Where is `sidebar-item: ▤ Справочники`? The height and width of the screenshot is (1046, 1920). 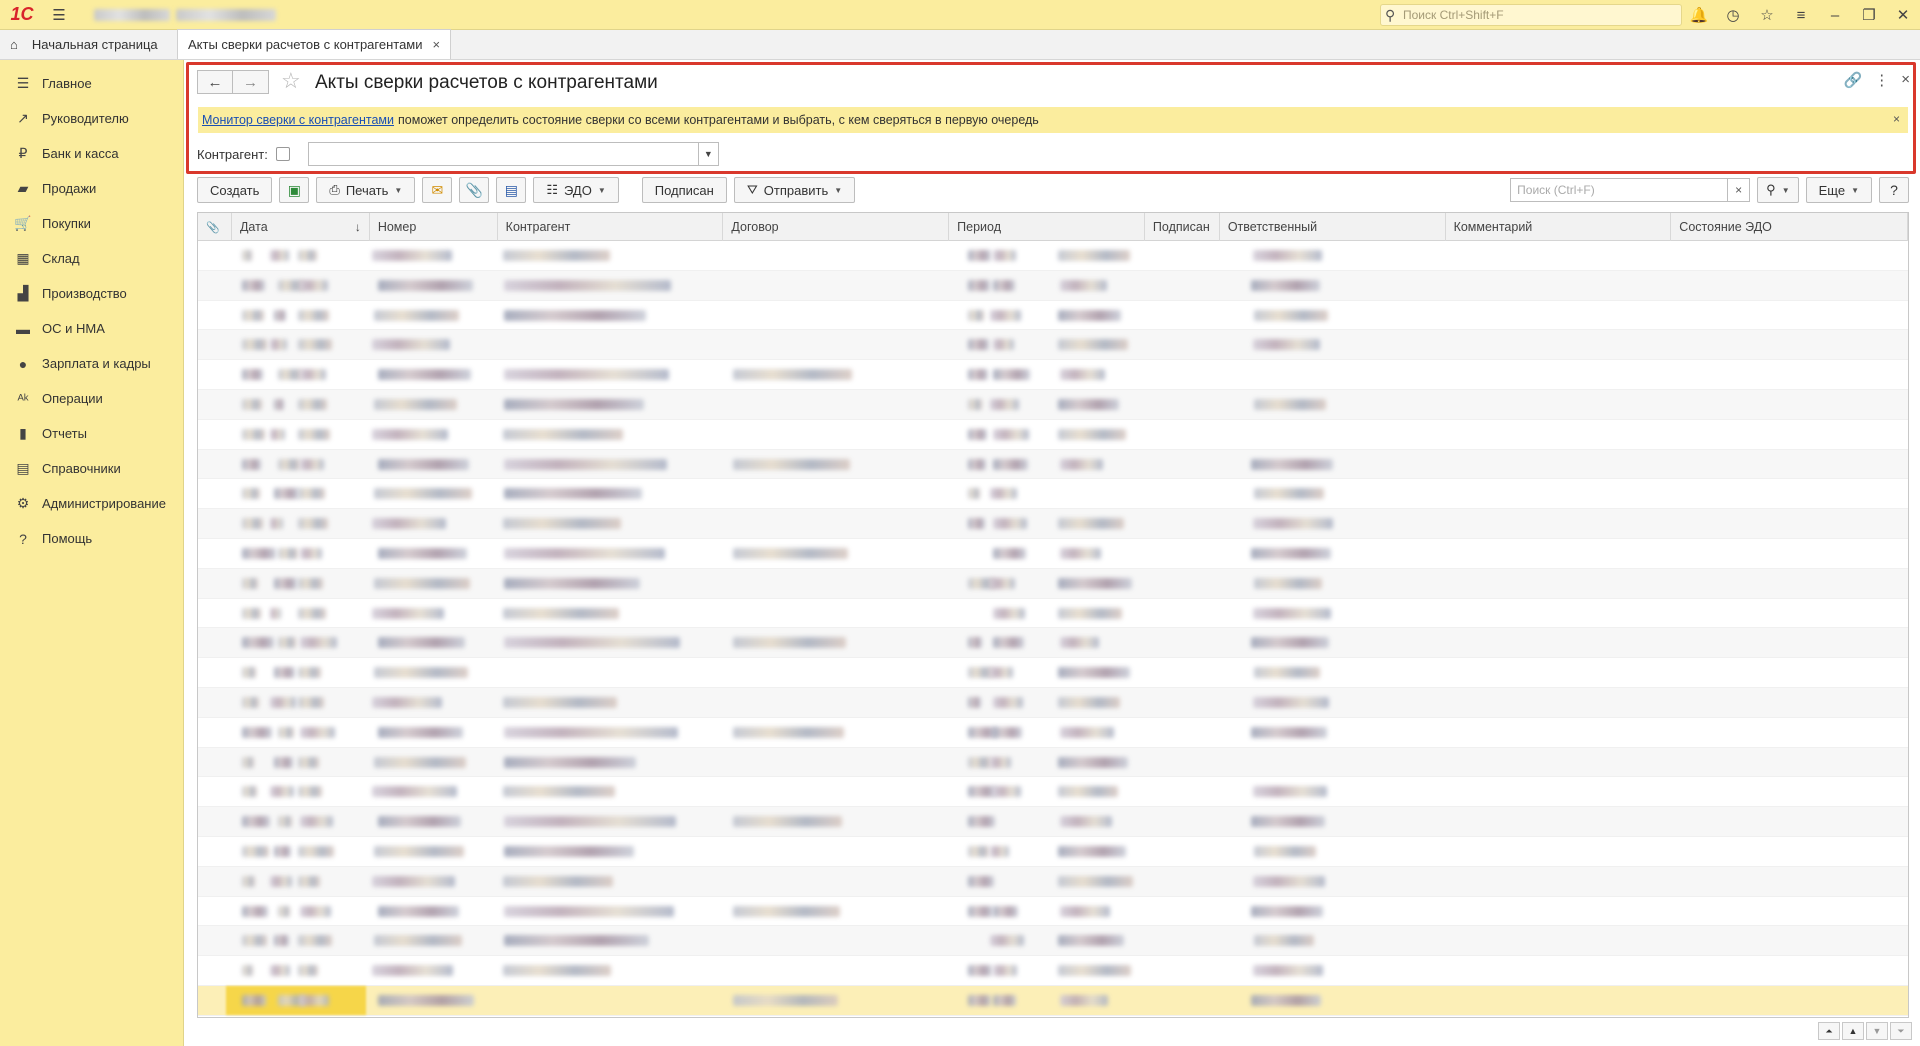
sidebar-item: ▤ Справочники is located at coordinates (91, 468).